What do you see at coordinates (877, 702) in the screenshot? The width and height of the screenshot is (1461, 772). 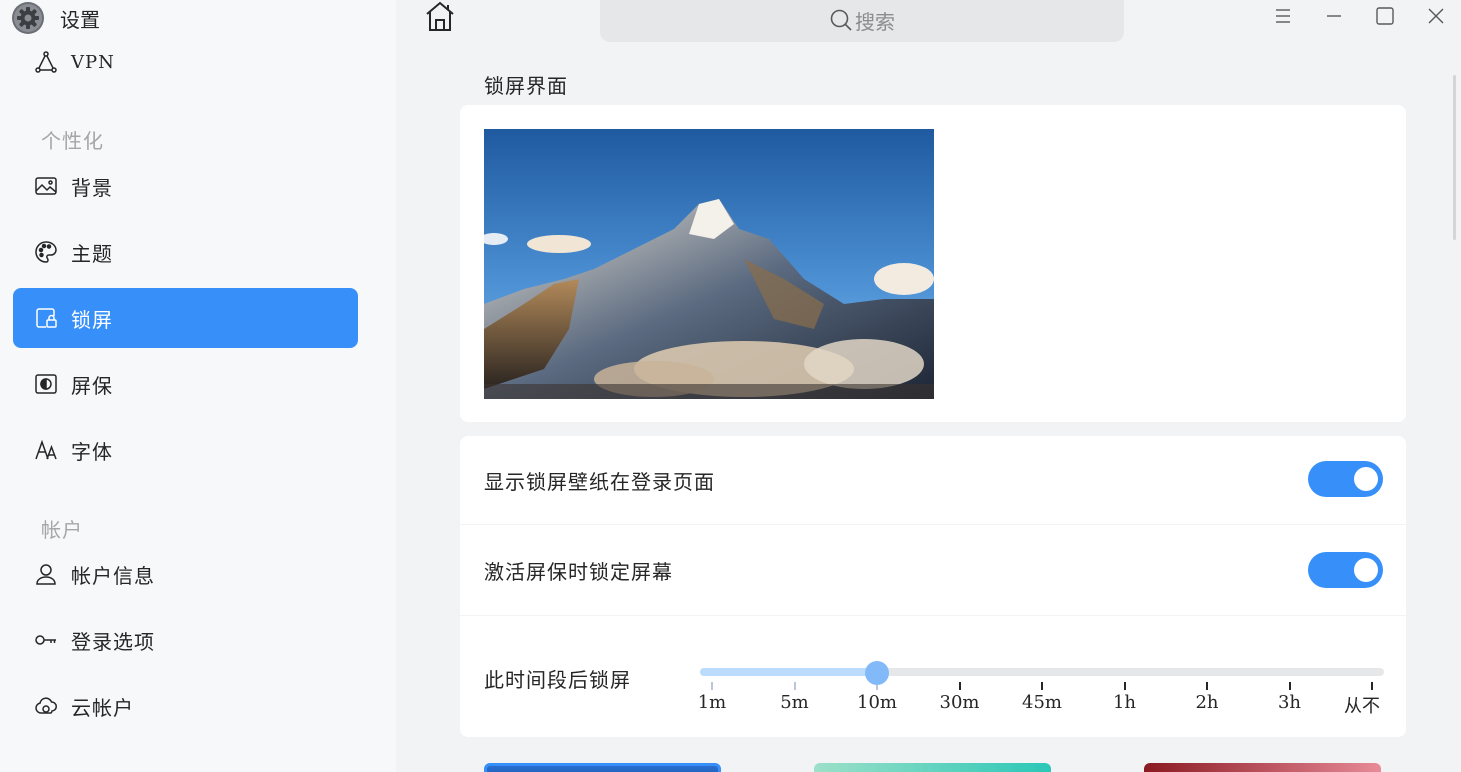 I see `slider-tick-label: 10m` at bounding box center [877, 702].